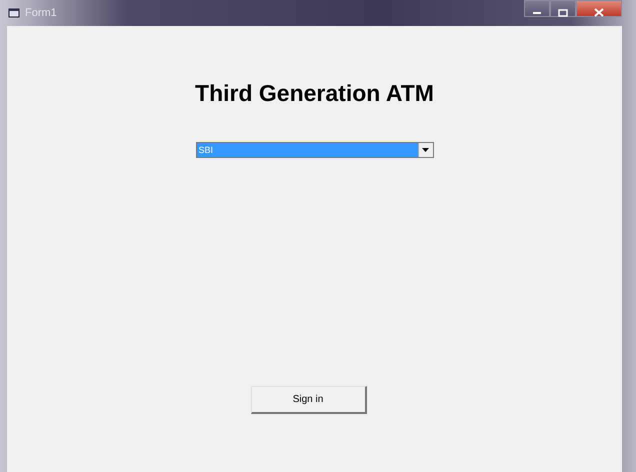 This screenshot has width=636, height=472. I want to click on maximize-button, so click(563, 8).